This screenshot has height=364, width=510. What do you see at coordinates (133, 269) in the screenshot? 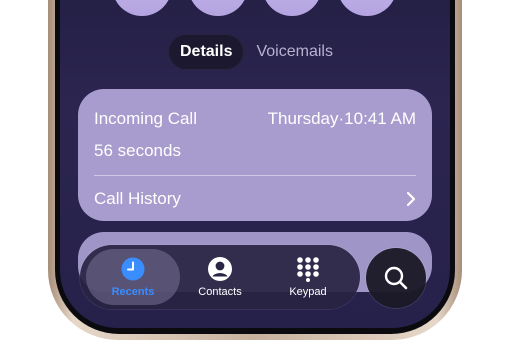
I see `clock-icon` at bounding box center [133, 269].